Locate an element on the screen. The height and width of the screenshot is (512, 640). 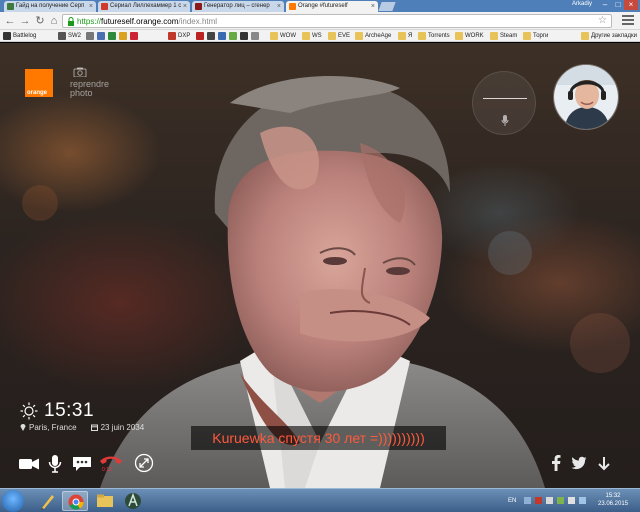
tab-label: Гайд на получение Серп is located at coordinates (50, 6).